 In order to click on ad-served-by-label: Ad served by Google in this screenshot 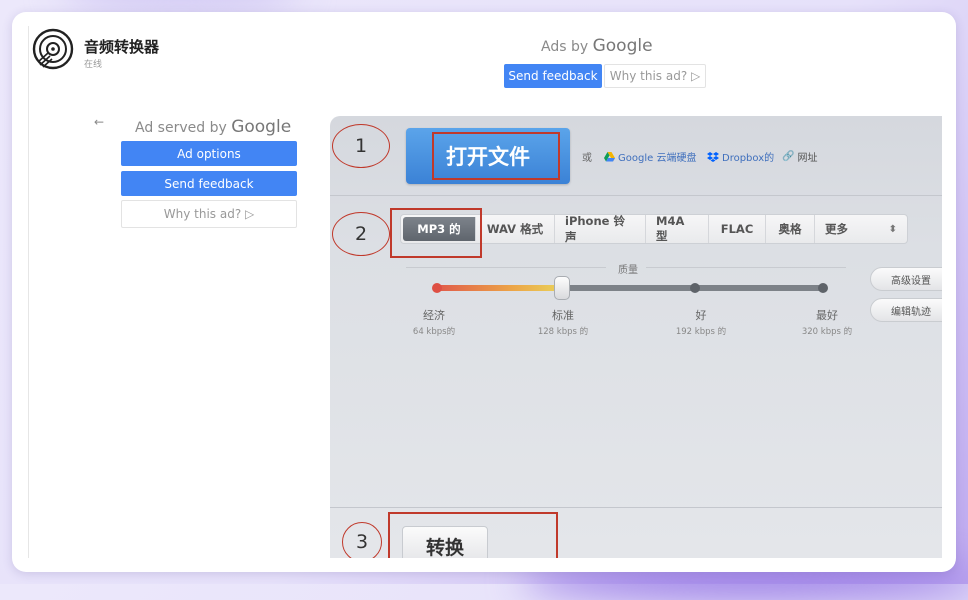, I will do `click(213, 127)`.